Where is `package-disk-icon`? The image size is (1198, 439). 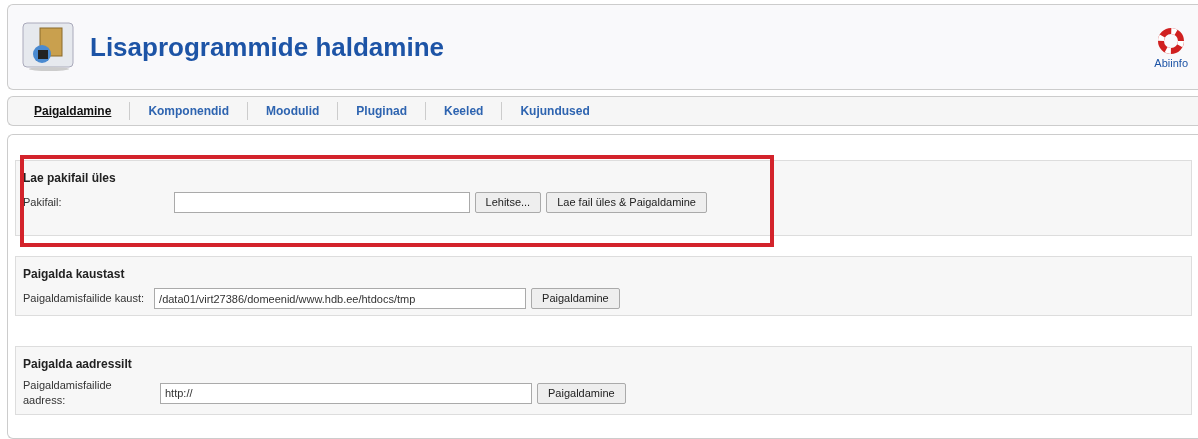
package-disk-icon is located at coordinates (49, 47).